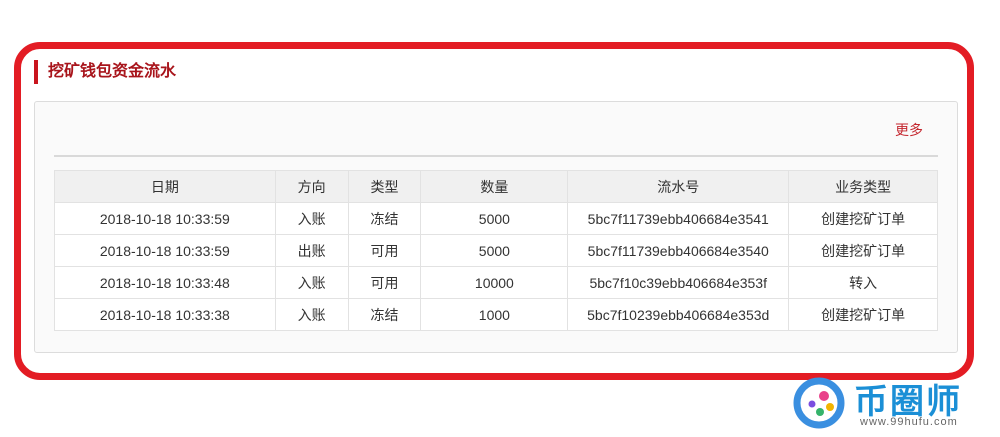  I want to click on cell-serial: 5bc7f11739ebb406684e3540, so click(678, 250).